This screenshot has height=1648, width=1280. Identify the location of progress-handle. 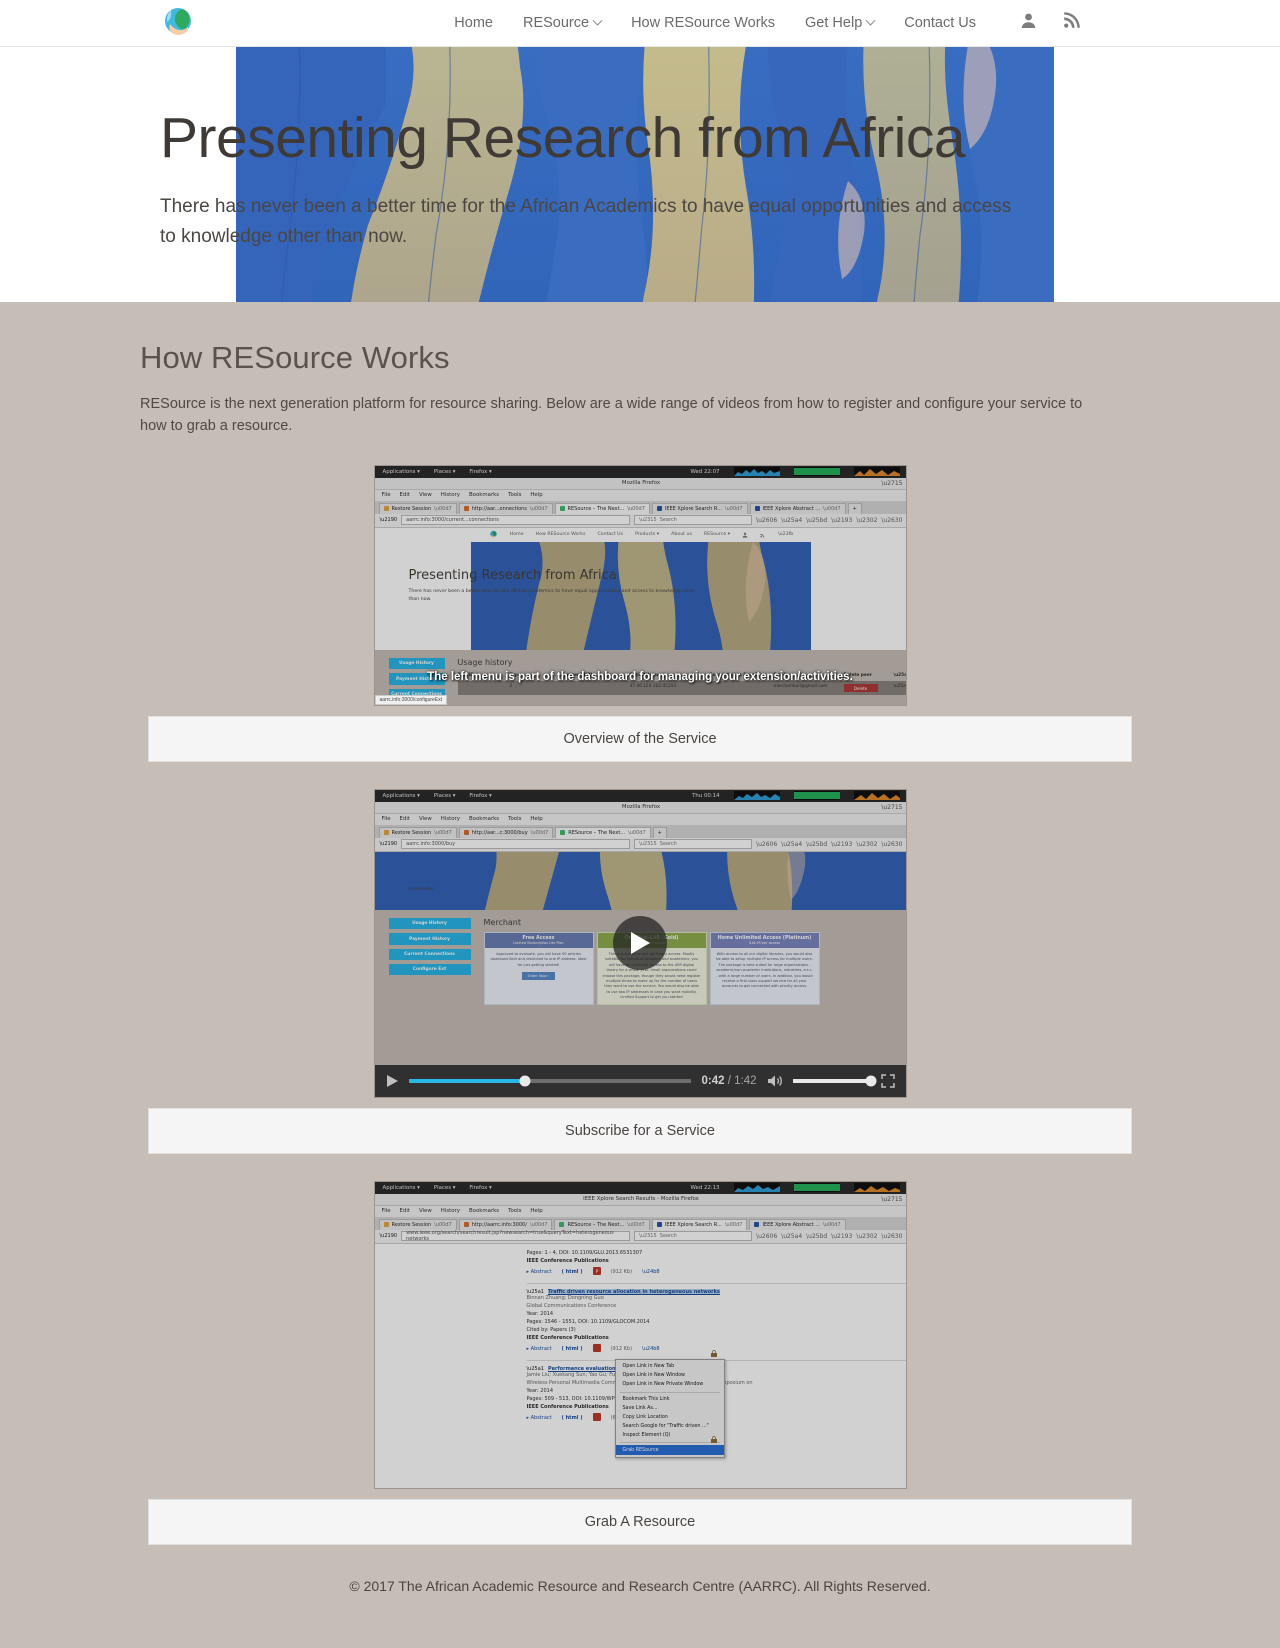
(525, 1081).